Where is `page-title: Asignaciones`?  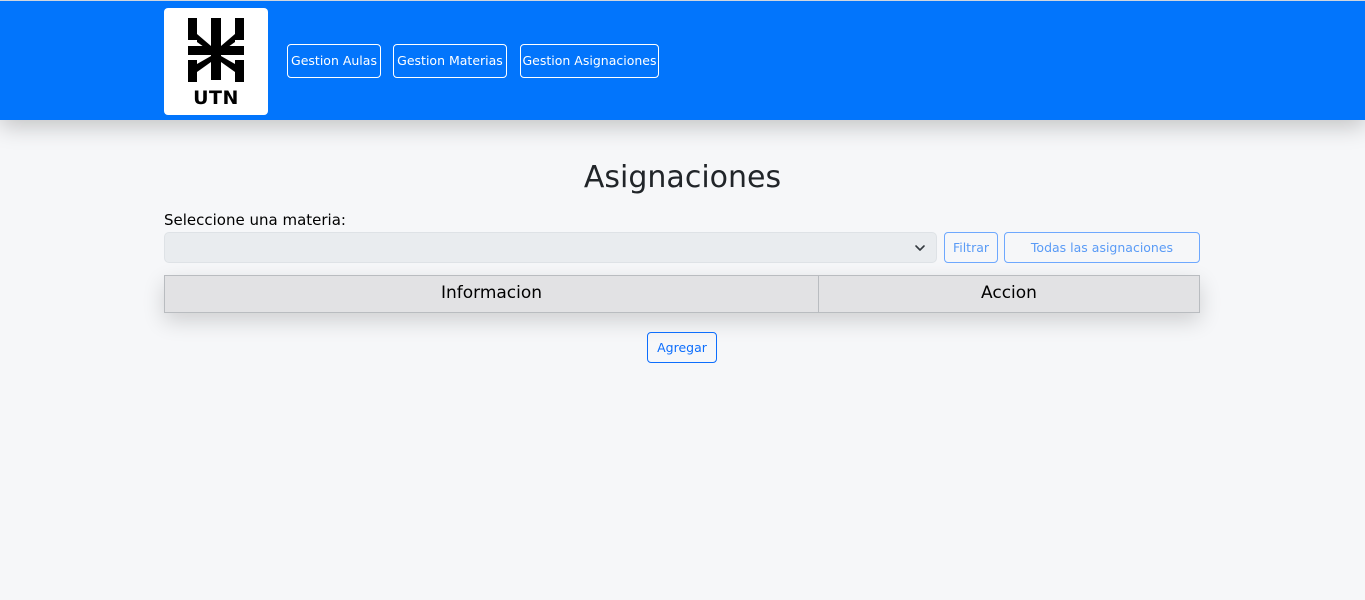 page-title: Asignaciones is located at coordinates (682, 177).